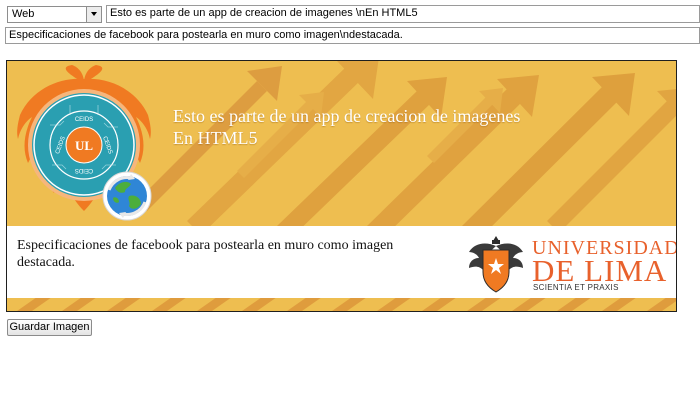 This screenshot has height=400, width=700. What do you see at coordinates (23, 14) in the screenshot?
I see `platform-select-value: Web` at bounding box center [23, 14].